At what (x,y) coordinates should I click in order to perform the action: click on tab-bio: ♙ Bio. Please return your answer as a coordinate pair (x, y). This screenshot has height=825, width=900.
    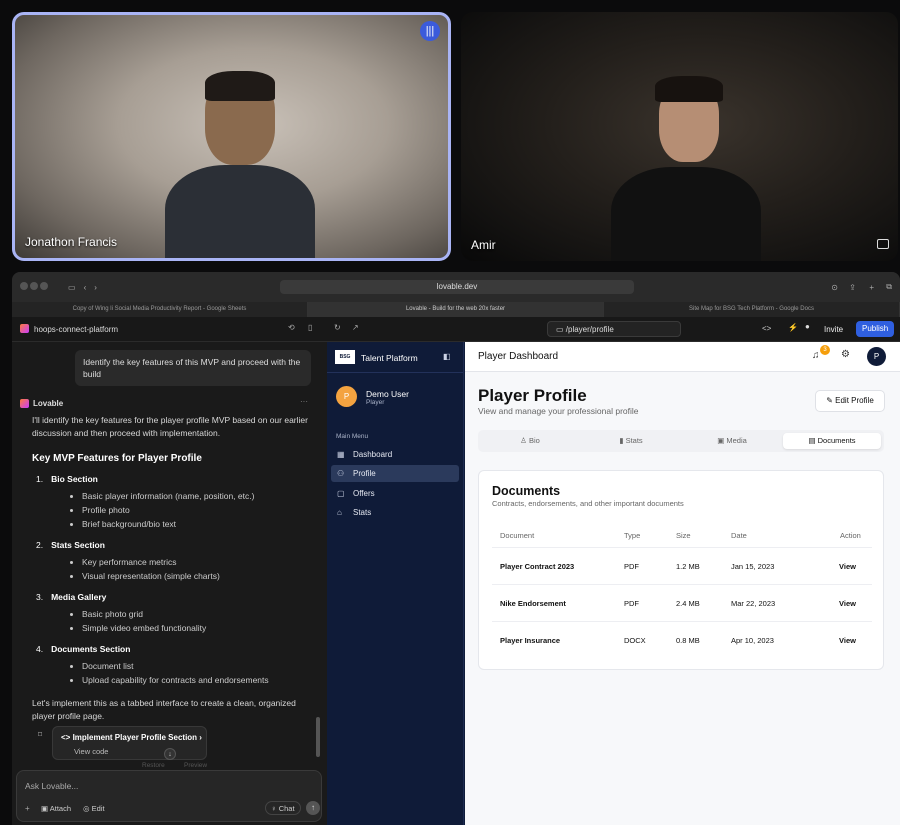
    Looking at the image, I should click on (530, 441).